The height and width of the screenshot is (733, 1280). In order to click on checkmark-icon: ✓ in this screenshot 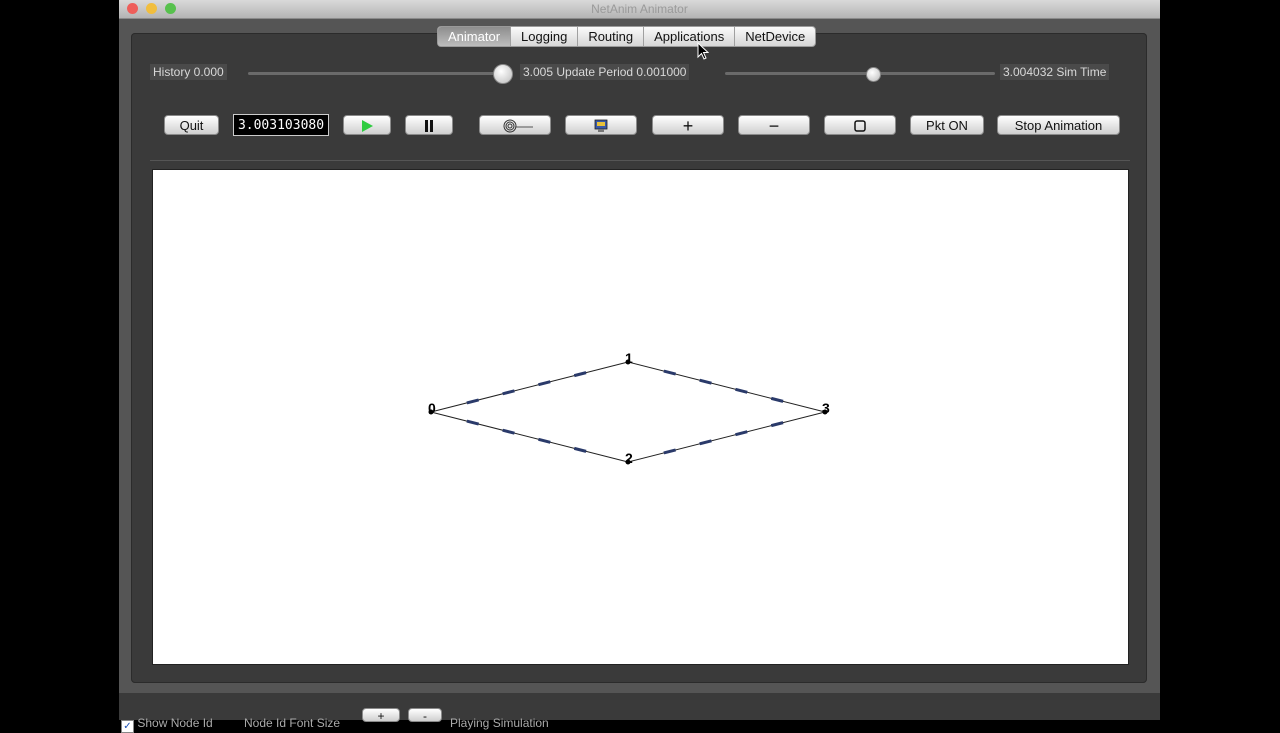, I will do `click(127, 726)`.